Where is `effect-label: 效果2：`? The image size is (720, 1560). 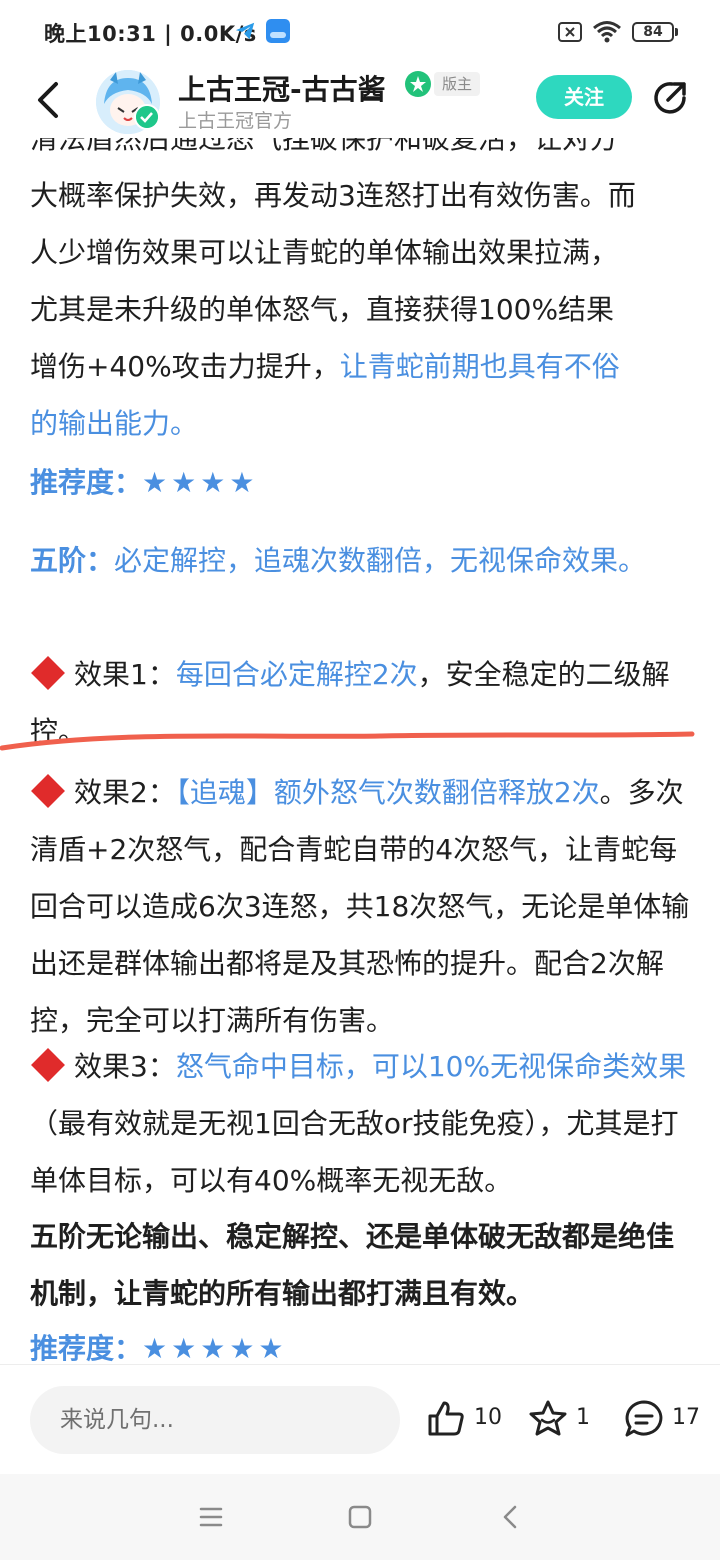 effect-label: 效果2： is located at coordinates (125, 792).